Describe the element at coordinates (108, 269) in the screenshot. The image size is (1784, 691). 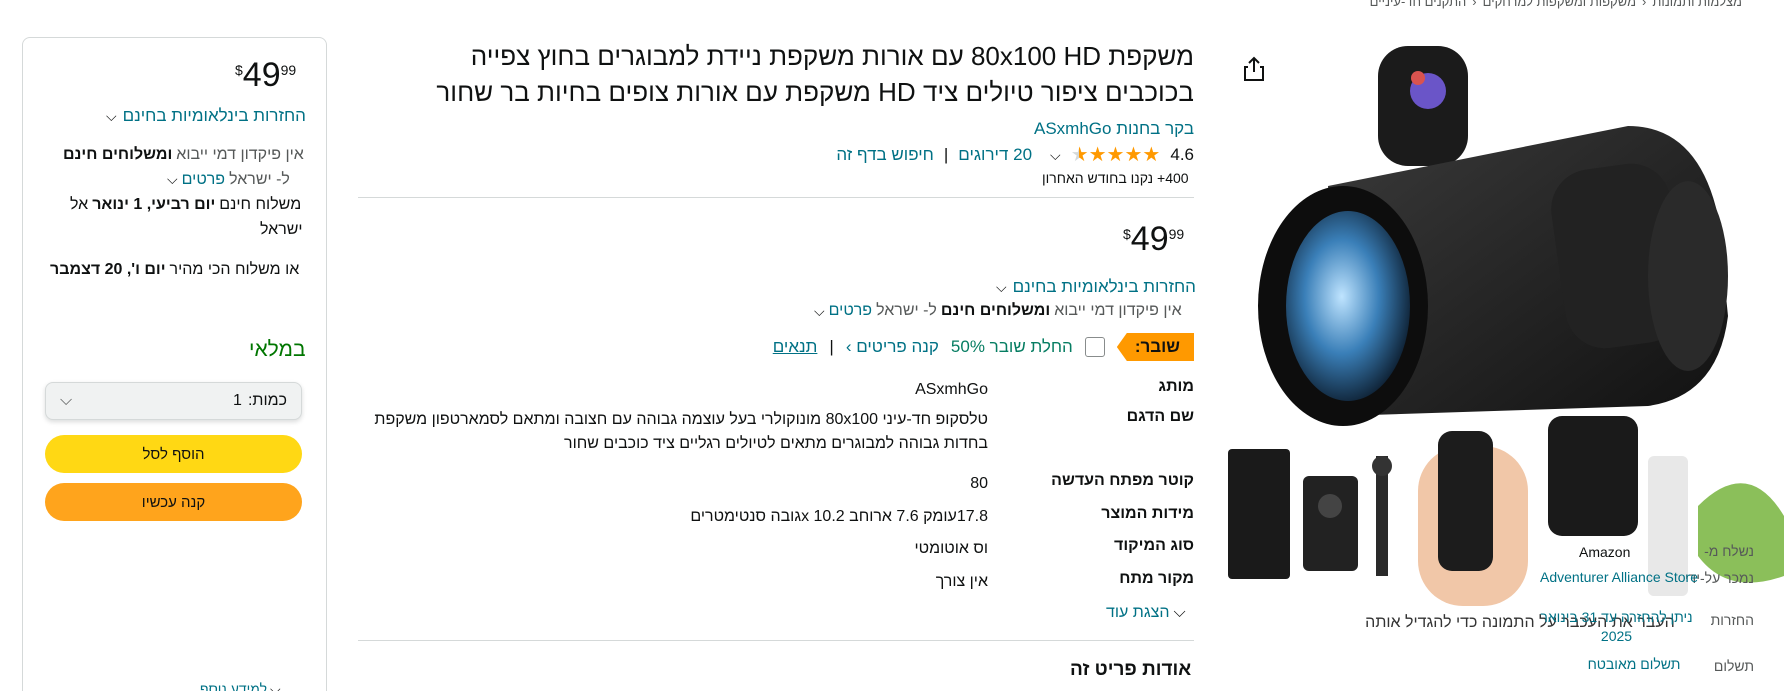
I see `fastest-date: יום ו', 20 דצמבר` at that location.